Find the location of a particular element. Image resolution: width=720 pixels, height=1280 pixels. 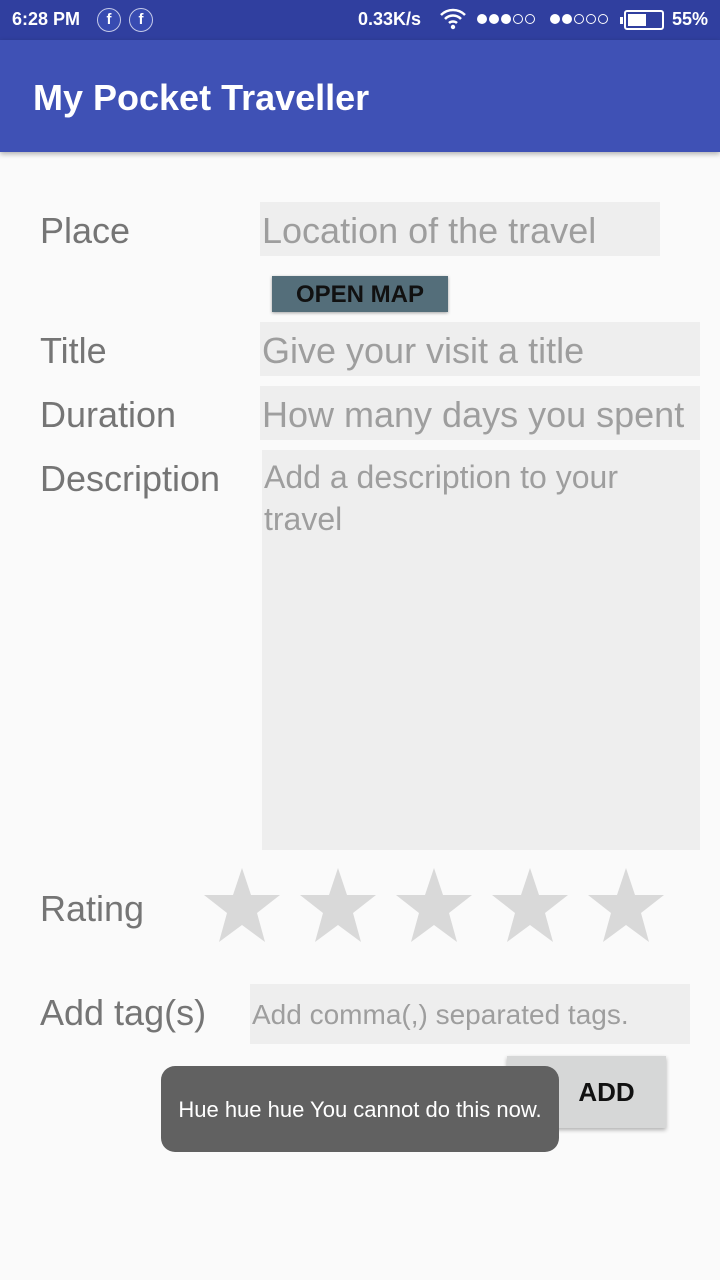

app-title: My Pocket Traveller is located at coordinates (201, 97).